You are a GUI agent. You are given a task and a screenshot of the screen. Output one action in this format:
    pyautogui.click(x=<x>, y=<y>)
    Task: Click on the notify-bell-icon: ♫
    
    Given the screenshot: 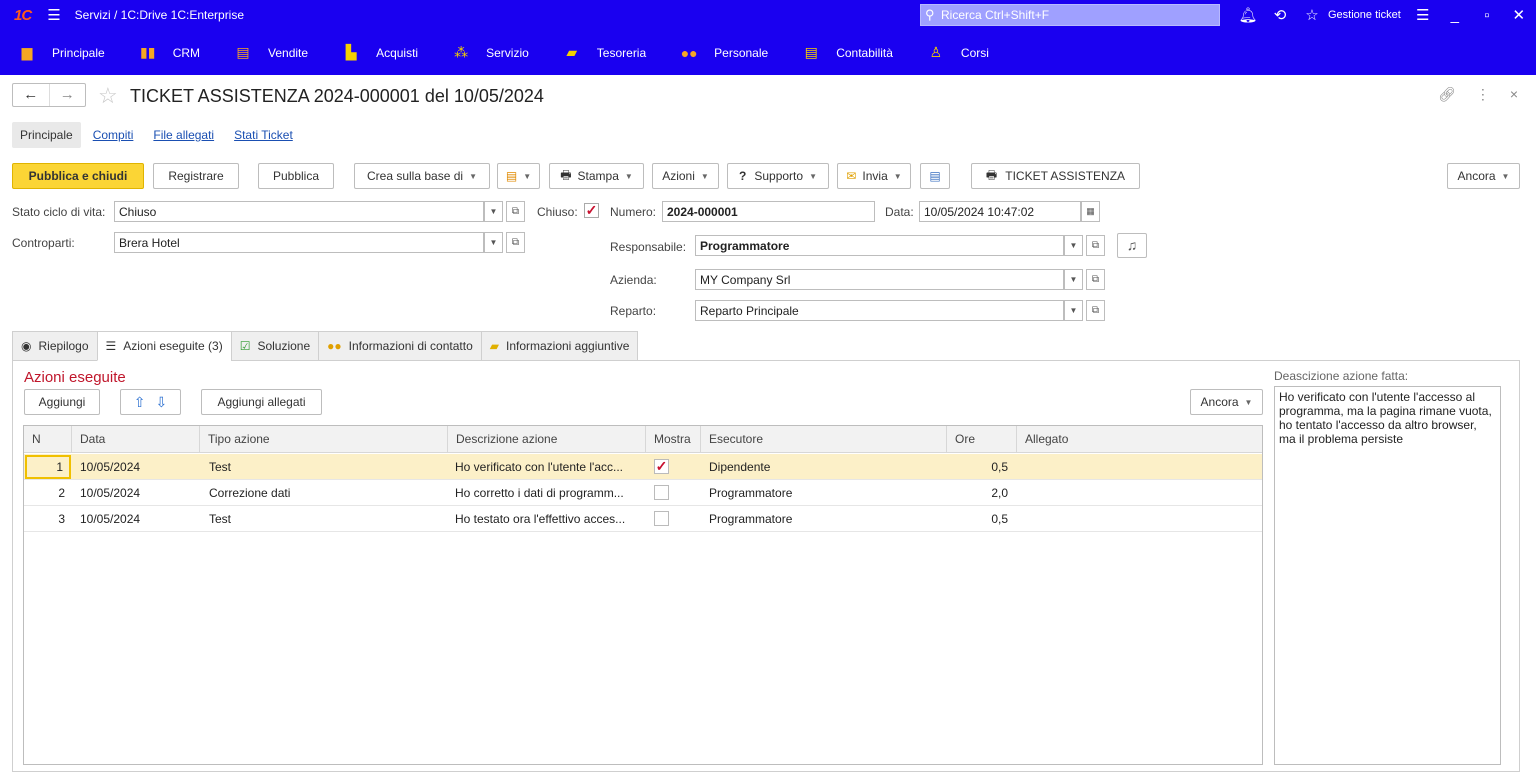 What is the action you would take?
    pyautogui.click(x=1132, y=245)
    